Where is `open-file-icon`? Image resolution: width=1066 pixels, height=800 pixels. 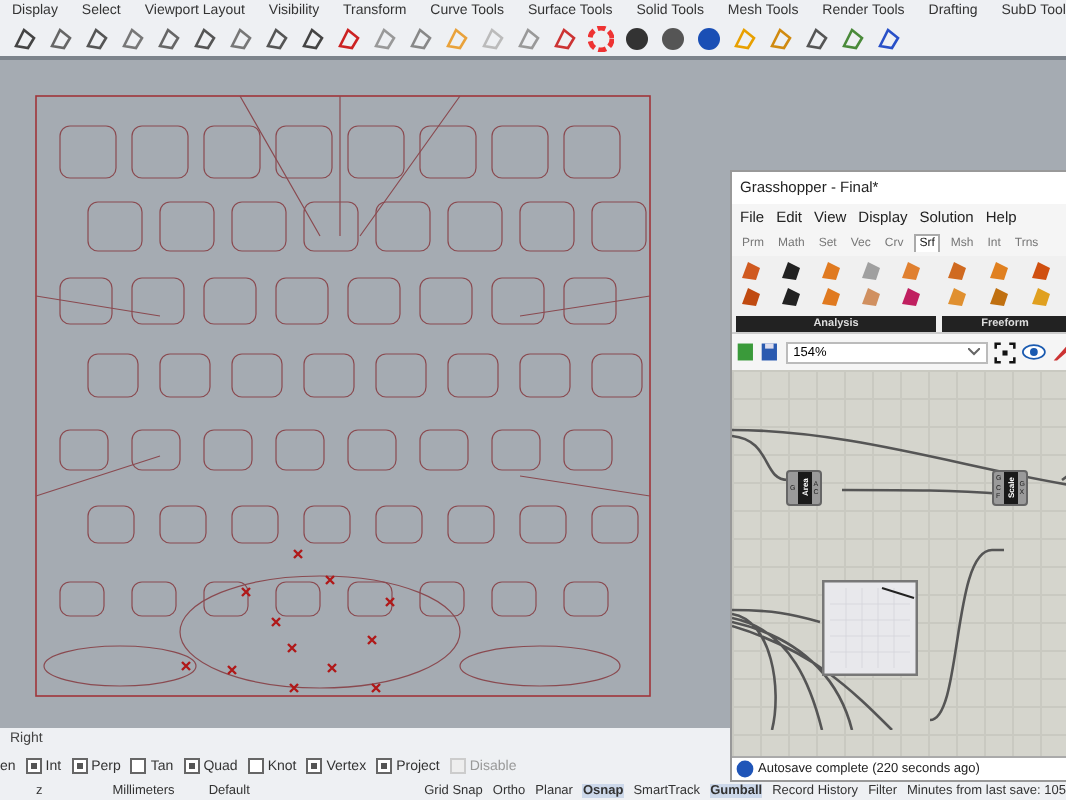 open-file-icon is located at coordinates (745, 352).